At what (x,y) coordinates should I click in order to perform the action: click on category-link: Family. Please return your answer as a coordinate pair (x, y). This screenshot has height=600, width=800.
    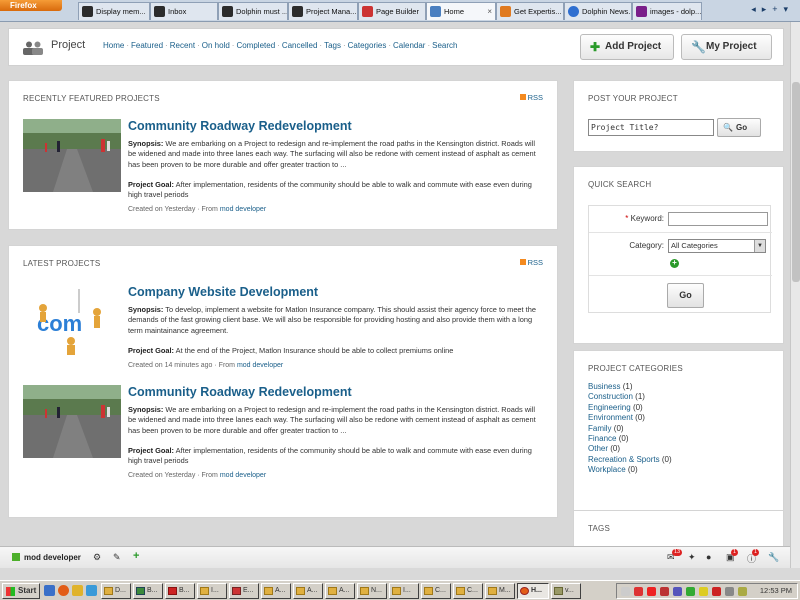
    Looking at the image, I should click on (600, 428).